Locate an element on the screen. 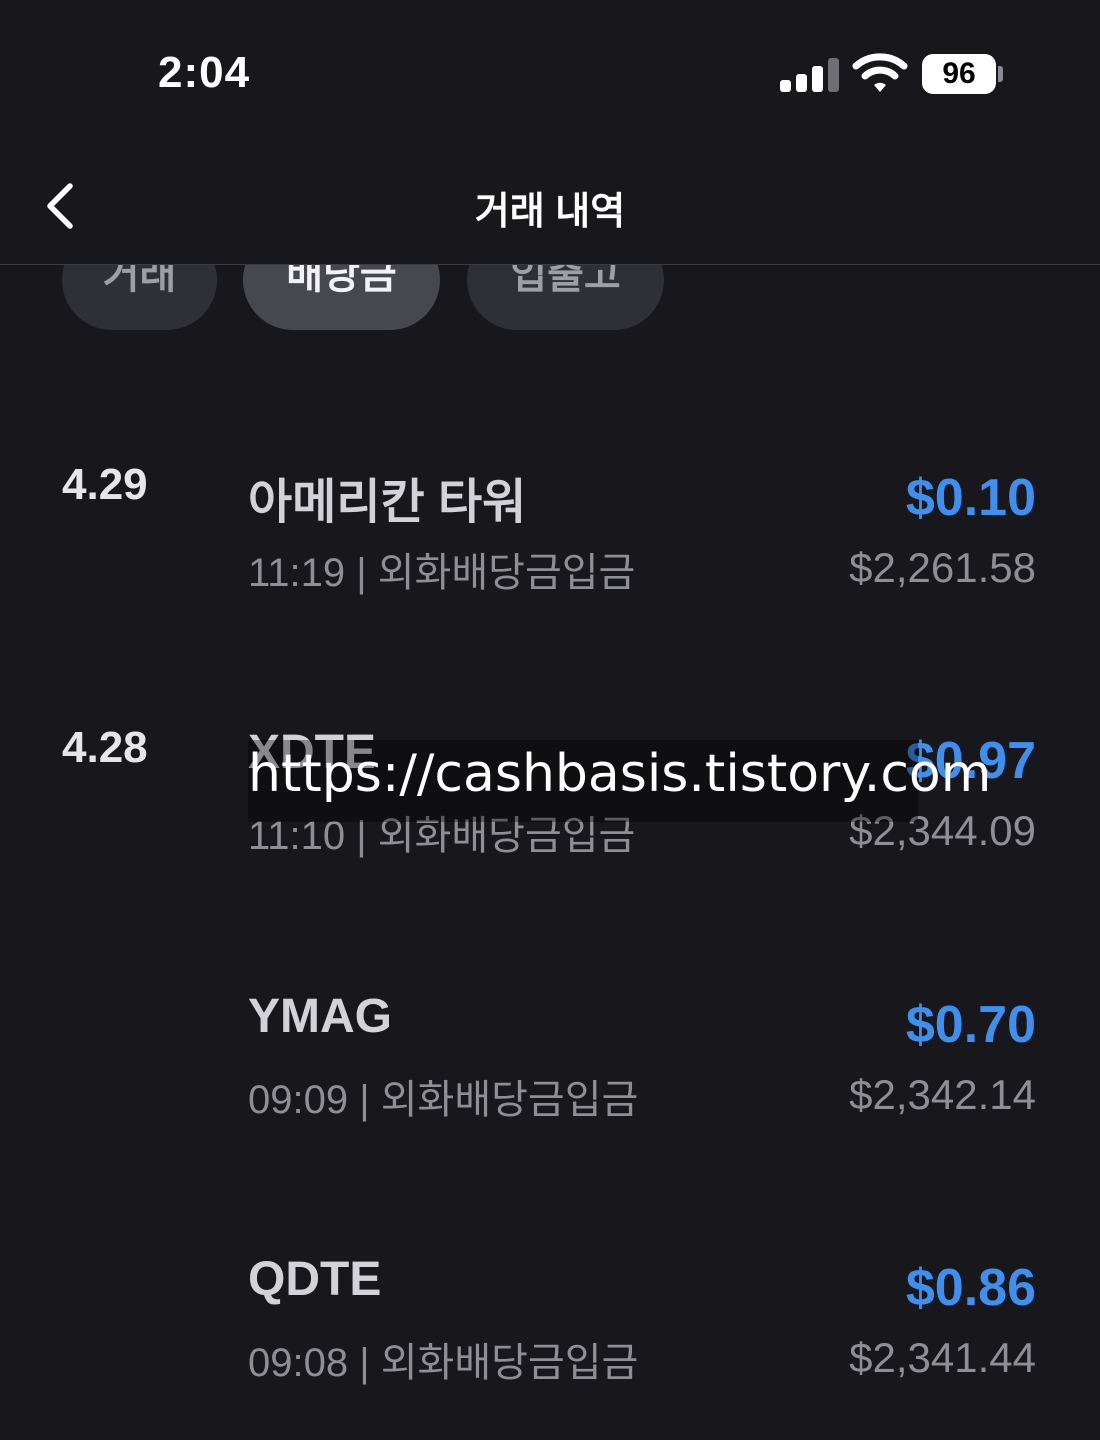 This screenshot has width=1100, height=1440. wifi-icon is located at coordinates (880, 72).